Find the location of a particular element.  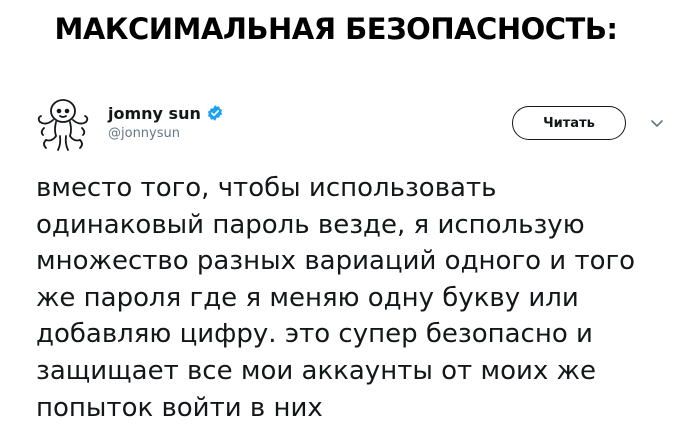

follow-button: Читать is located at coordinates (569, 123).